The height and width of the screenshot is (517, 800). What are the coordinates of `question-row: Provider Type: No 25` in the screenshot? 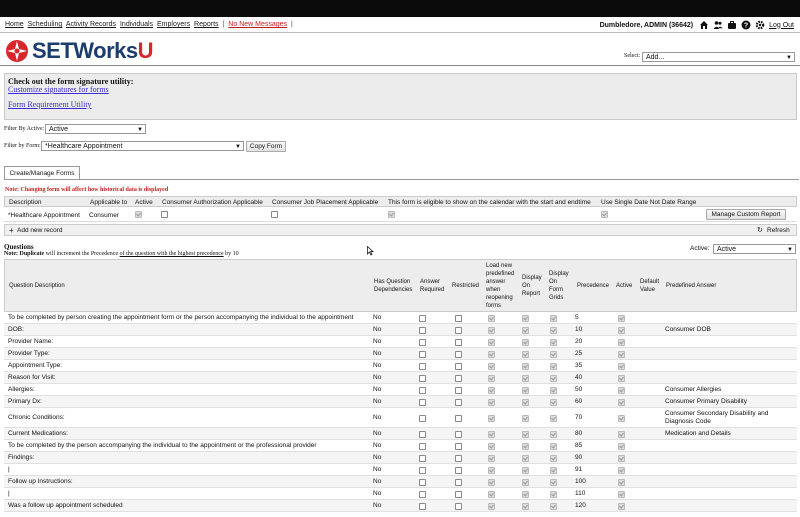 It's located at (400, 354).